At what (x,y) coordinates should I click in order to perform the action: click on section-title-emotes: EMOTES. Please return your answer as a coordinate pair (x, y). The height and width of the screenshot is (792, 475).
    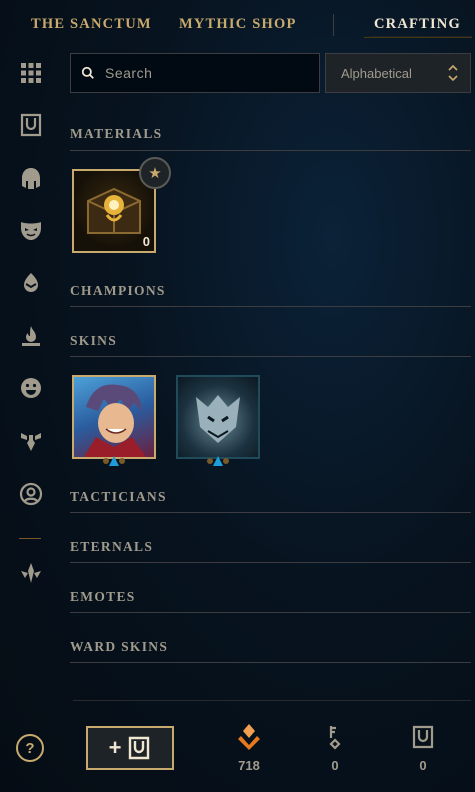
    Looking at the image, I should click on (103, 596).